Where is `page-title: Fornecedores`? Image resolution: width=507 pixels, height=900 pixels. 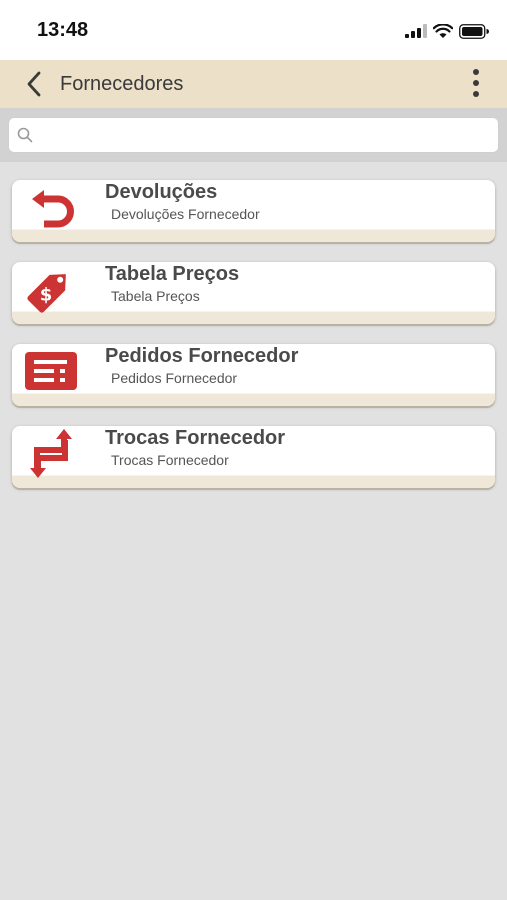 page-title: Fornecedores is located at coordinates (122, 84).